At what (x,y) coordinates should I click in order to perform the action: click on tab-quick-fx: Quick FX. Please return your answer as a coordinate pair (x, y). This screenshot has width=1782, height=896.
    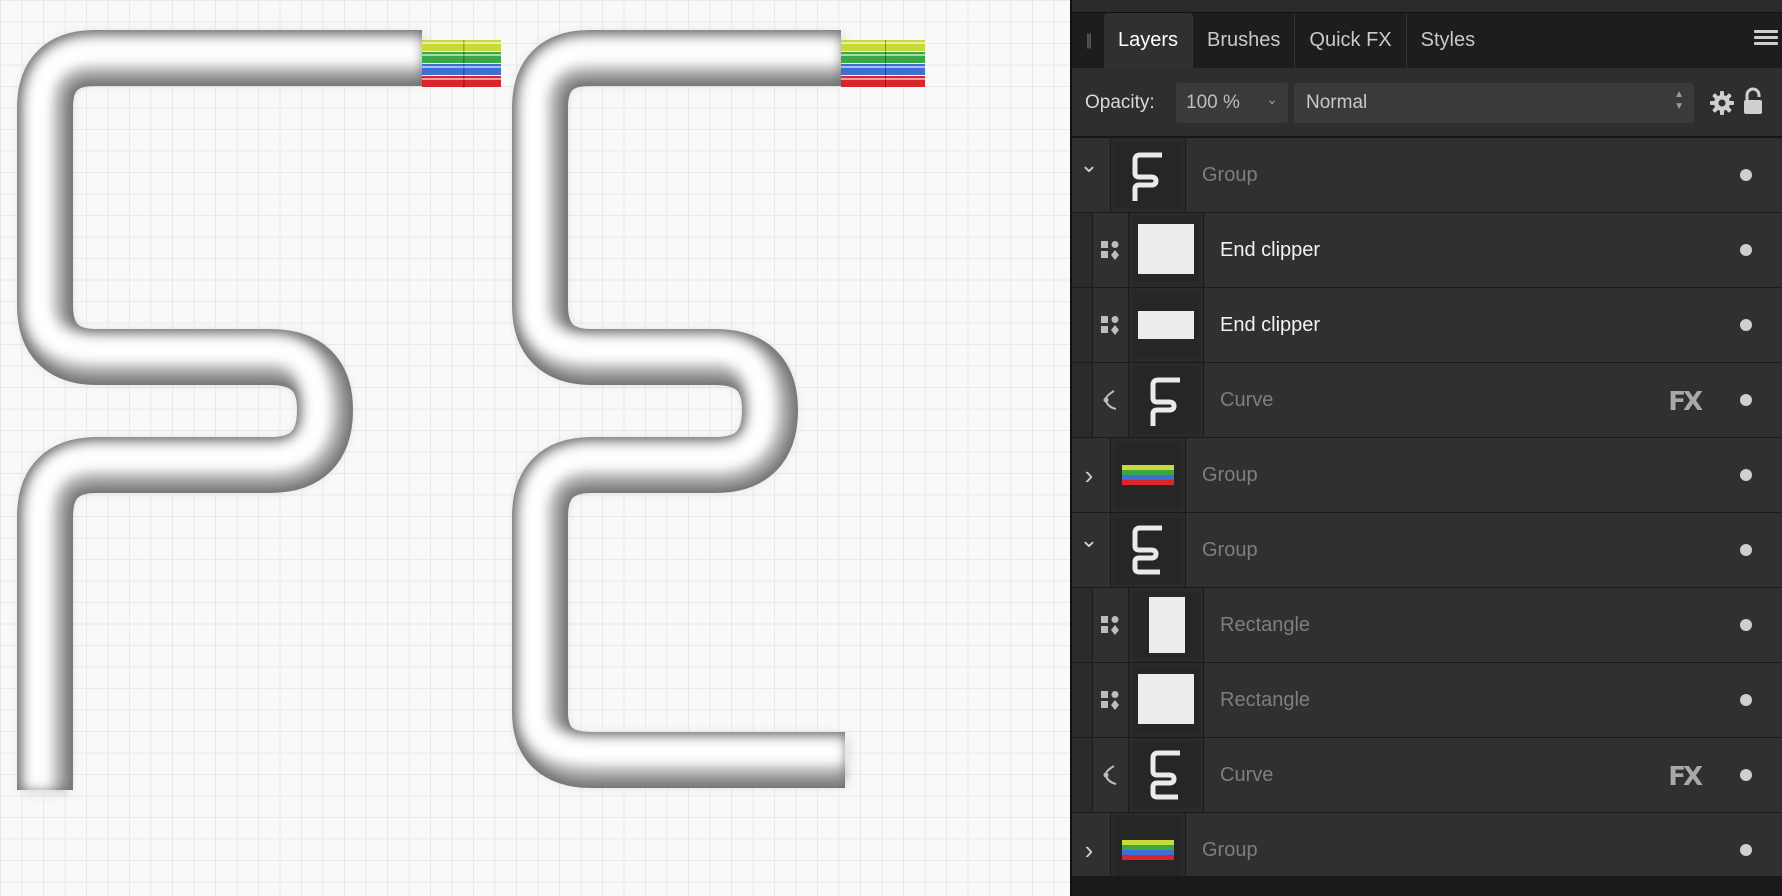
    Looking at the image, I should click on (1351, 40).